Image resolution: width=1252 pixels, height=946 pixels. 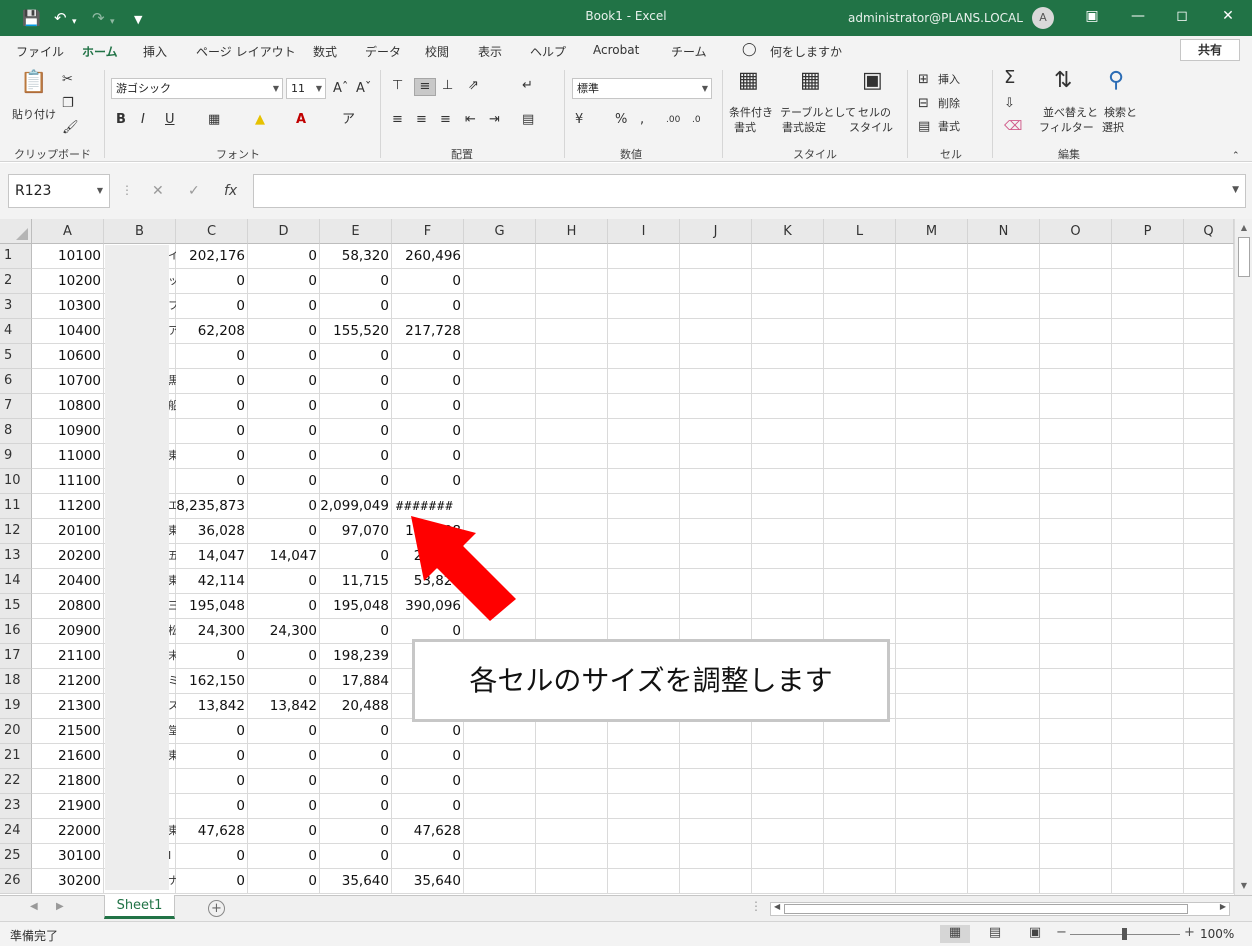 What do you see at coordinates (139, 907) in the screenshot?
I see `sheet-tab-sheet1: Sheet1` at bounding box center [139, 907].